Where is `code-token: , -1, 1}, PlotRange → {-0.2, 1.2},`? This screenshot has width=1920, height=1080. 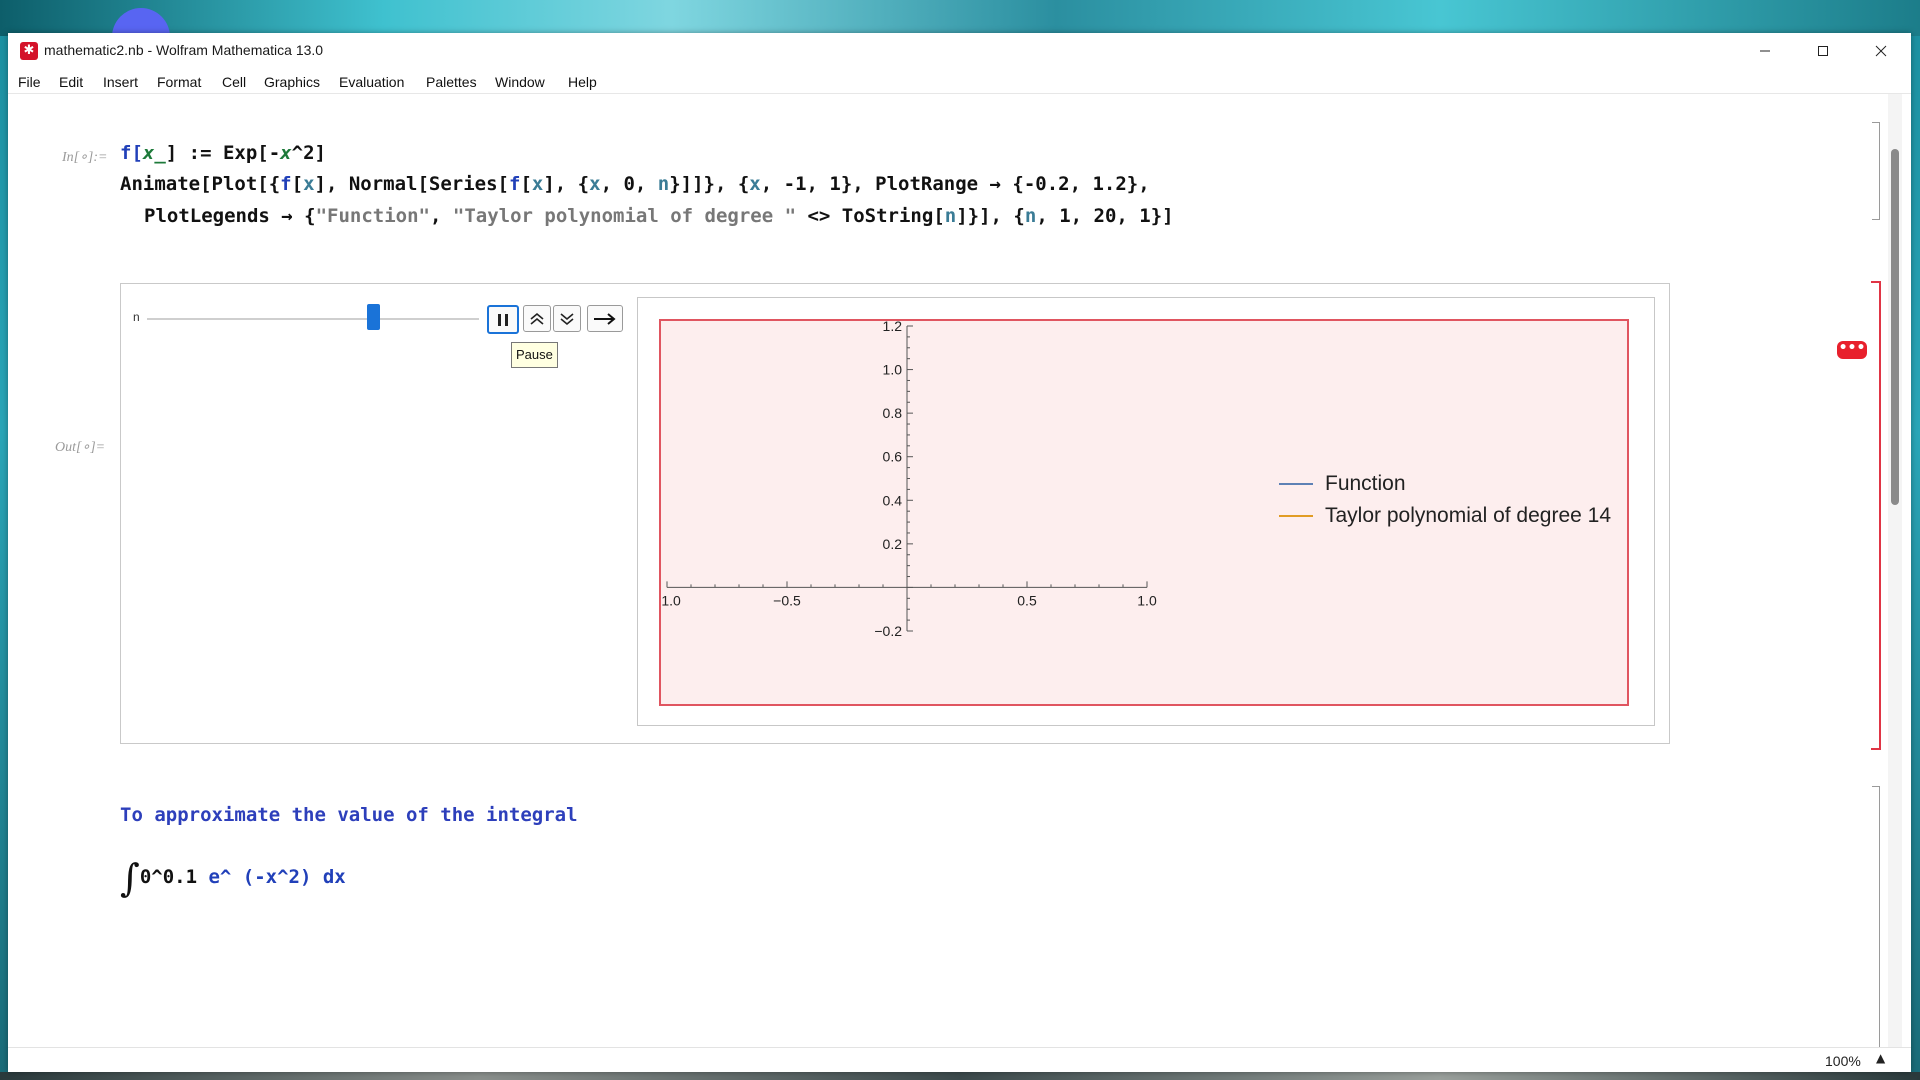 code-token: , -1, 1}, PlotRange → {-0.2, 1.2}, is located at coordinates (955, 184).